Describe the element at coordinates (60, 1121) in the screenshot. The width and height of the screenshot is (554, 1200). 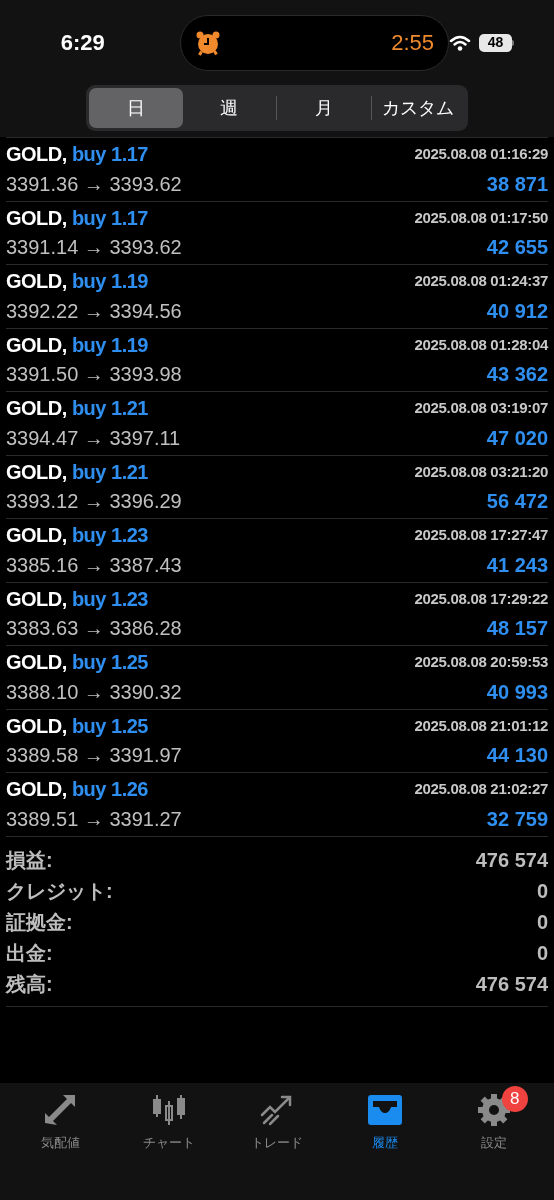
I see `nav-tab: 気配値` at that location.